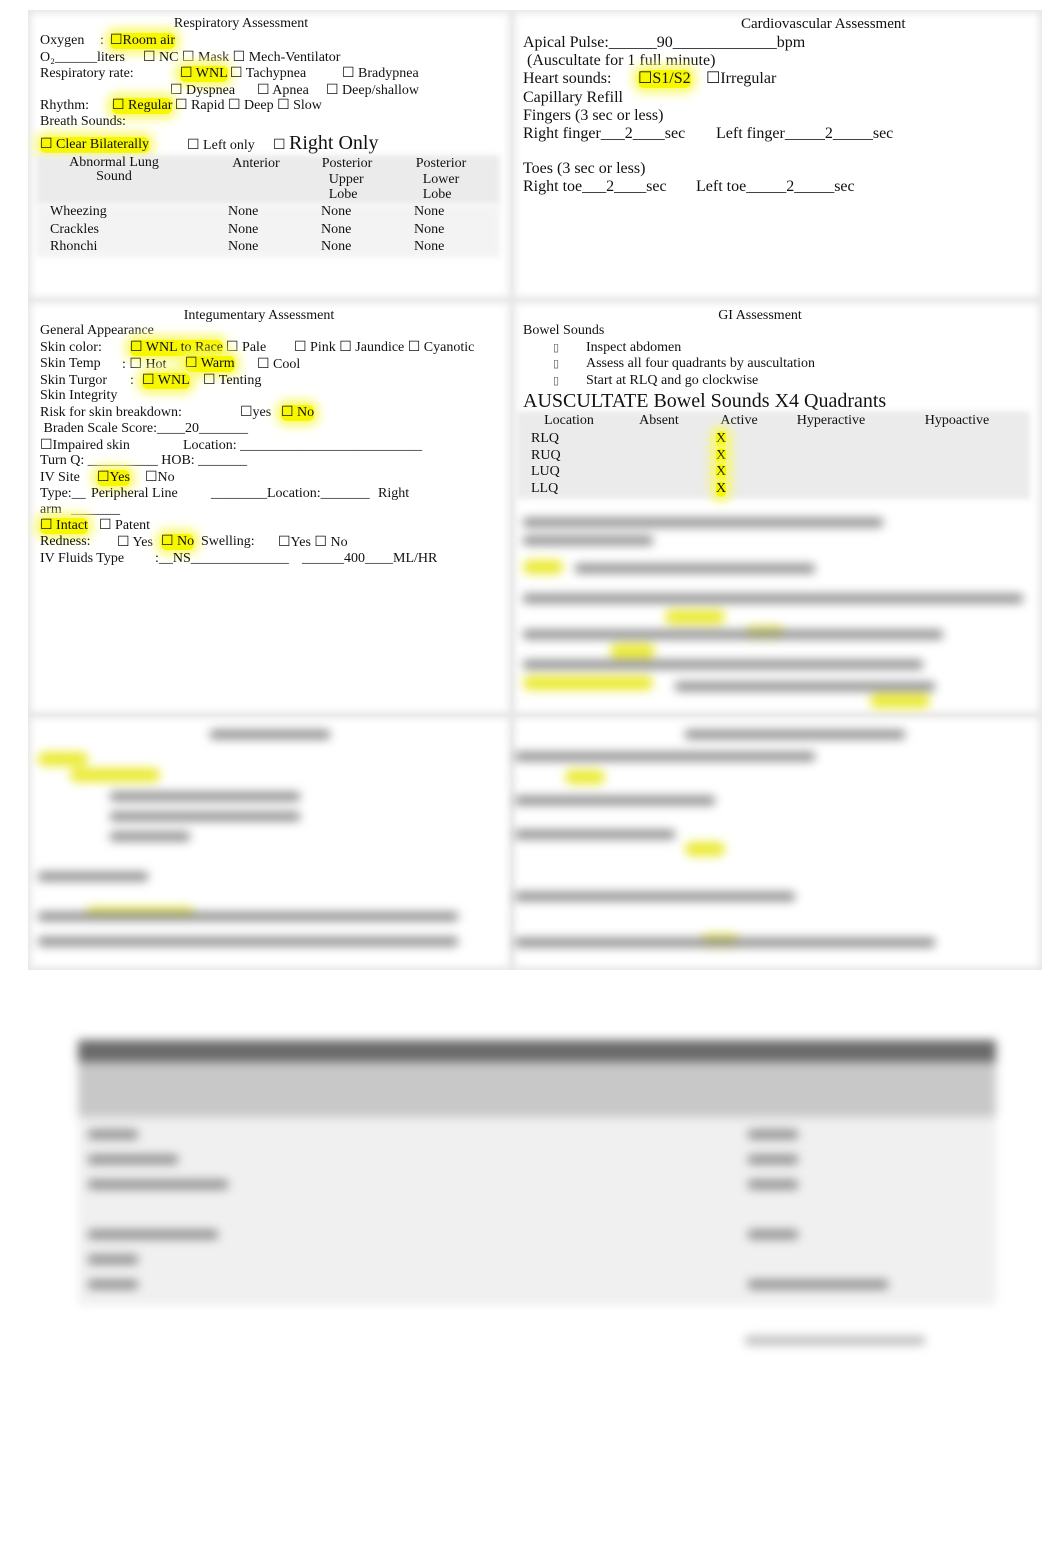 Image resolution: width=1062 pixels, height=1561 pixels. I want to click on resp-rate-apnea-checkbox: ☐ Apnea, so click(283, 91).